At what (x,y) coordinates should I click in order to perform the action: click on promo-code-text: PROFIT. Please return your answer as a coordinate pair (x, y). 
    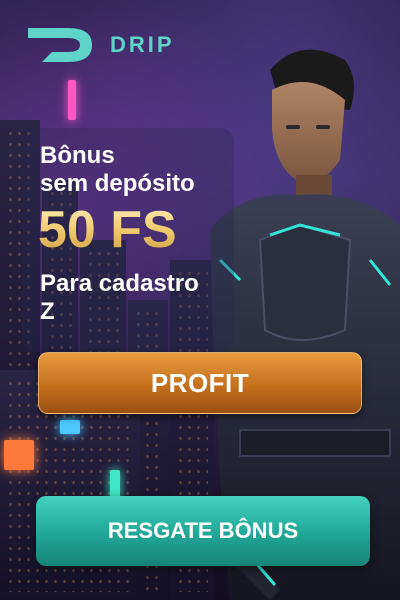
    Looking at the image, I should click on (200, 382).